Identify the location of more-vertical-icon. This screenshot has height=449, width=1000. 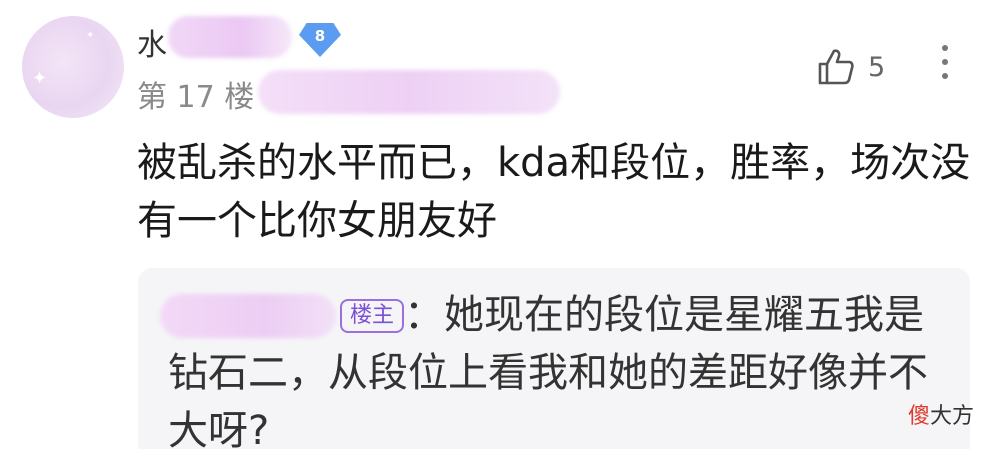
(945, 62).